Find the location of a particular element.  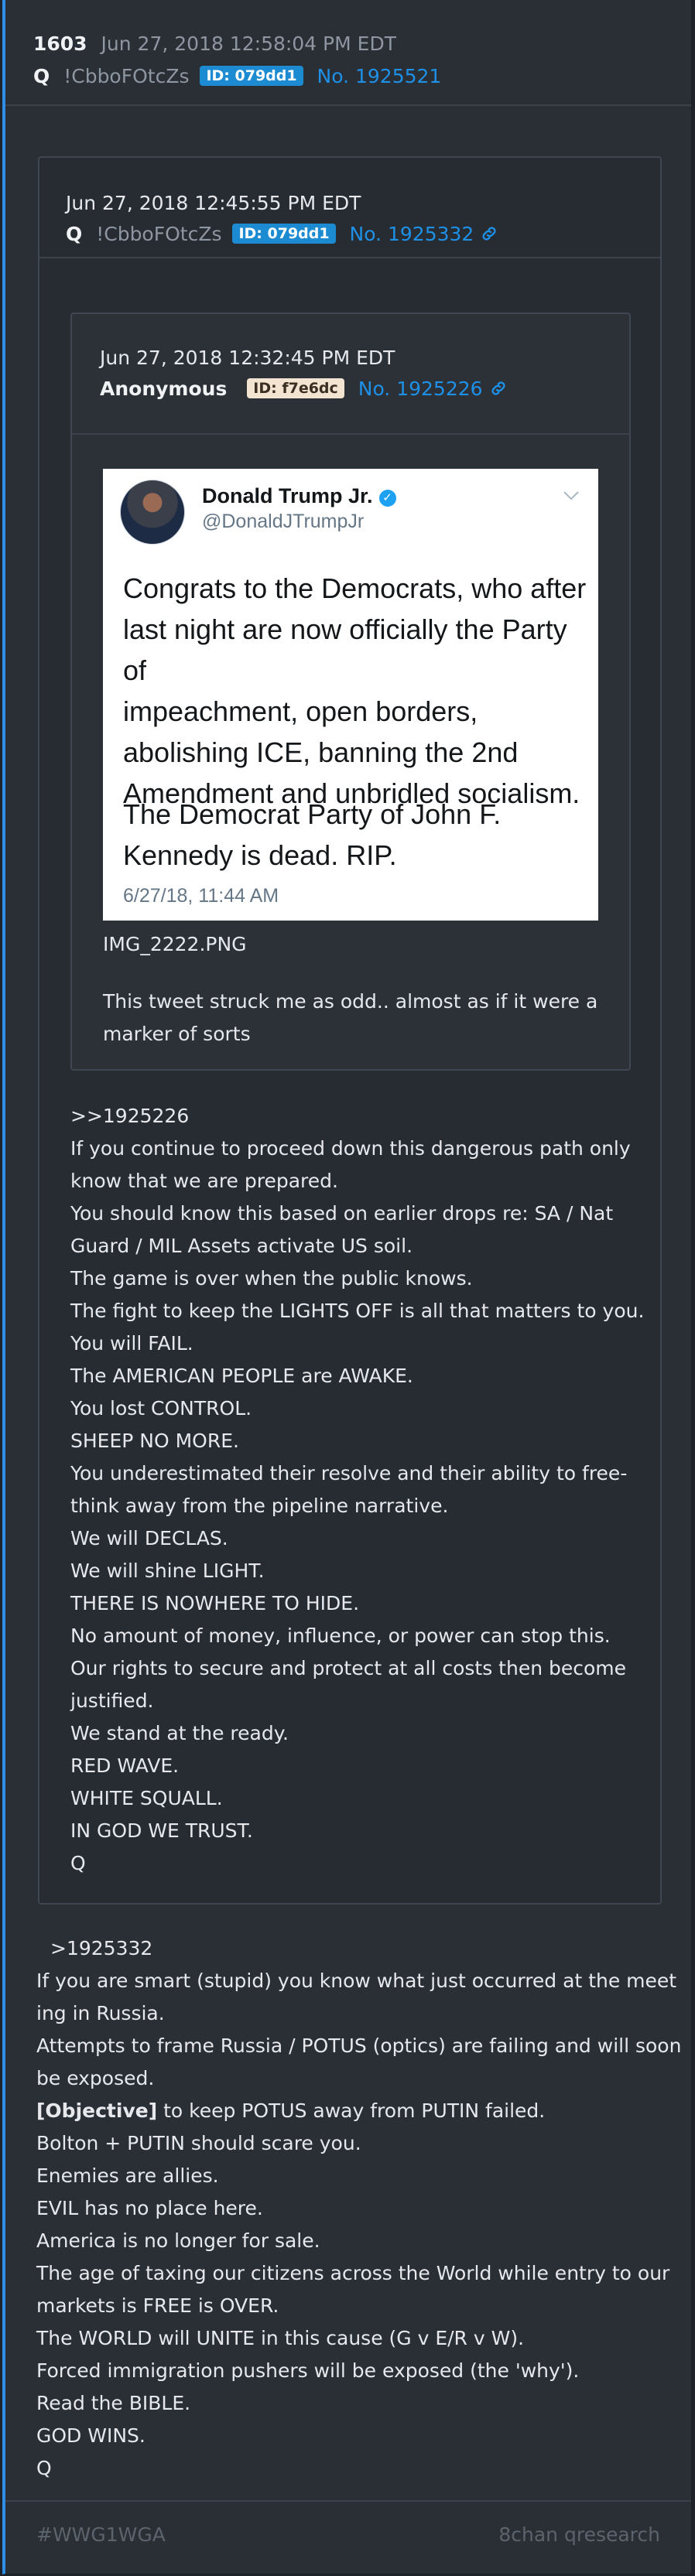

body-line: markets is FREE is OVER. is located at coordinates (157, 2305).